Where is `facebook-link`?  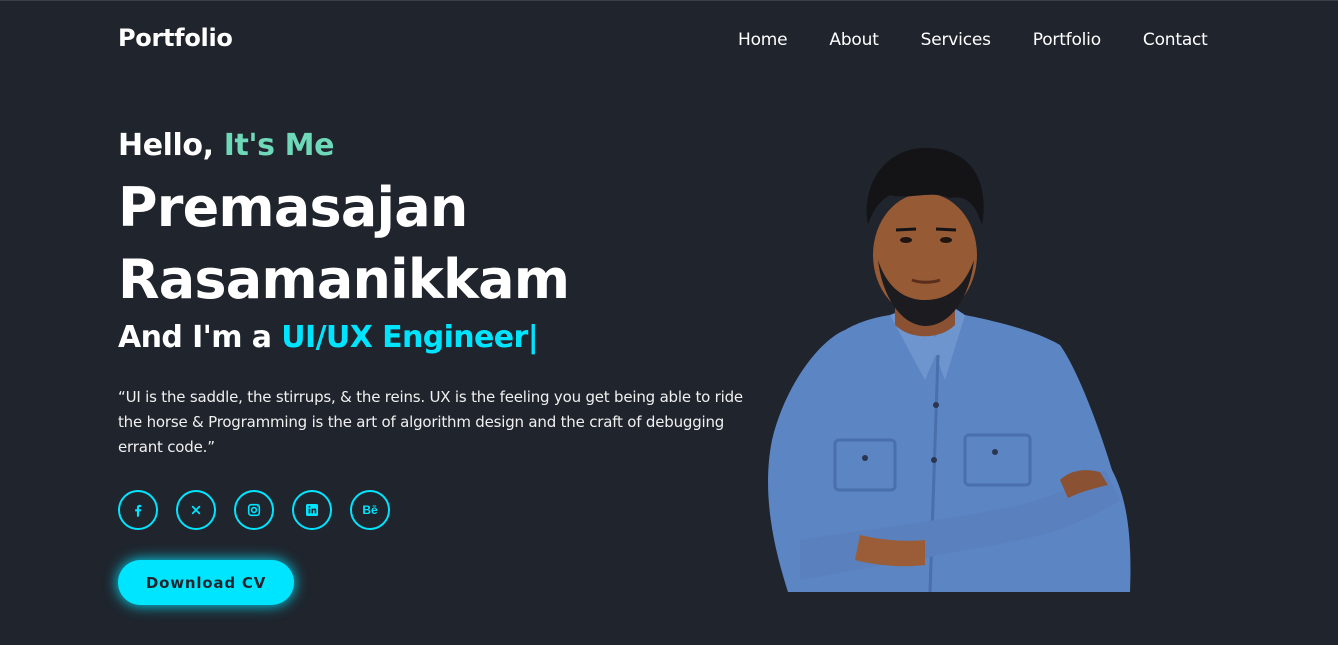 facebook-link is located at coordinates (138, 510).